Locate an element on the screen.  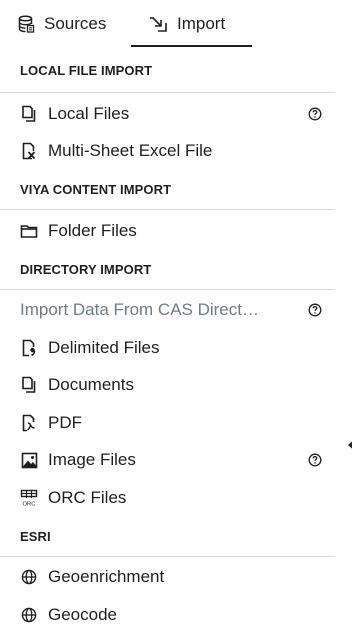
section-header-esri: ESRI is located at coordinates (167, 537).